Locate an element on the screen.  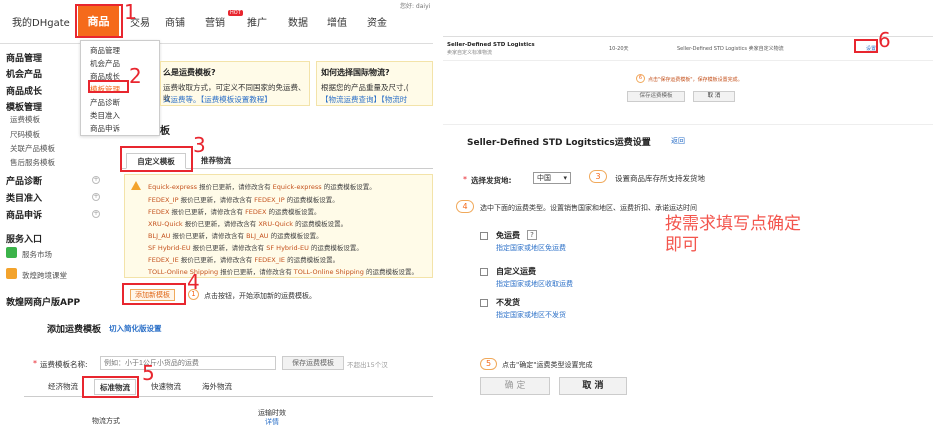
logistics-days: 10-20天 is located at coordinates (619, 49).